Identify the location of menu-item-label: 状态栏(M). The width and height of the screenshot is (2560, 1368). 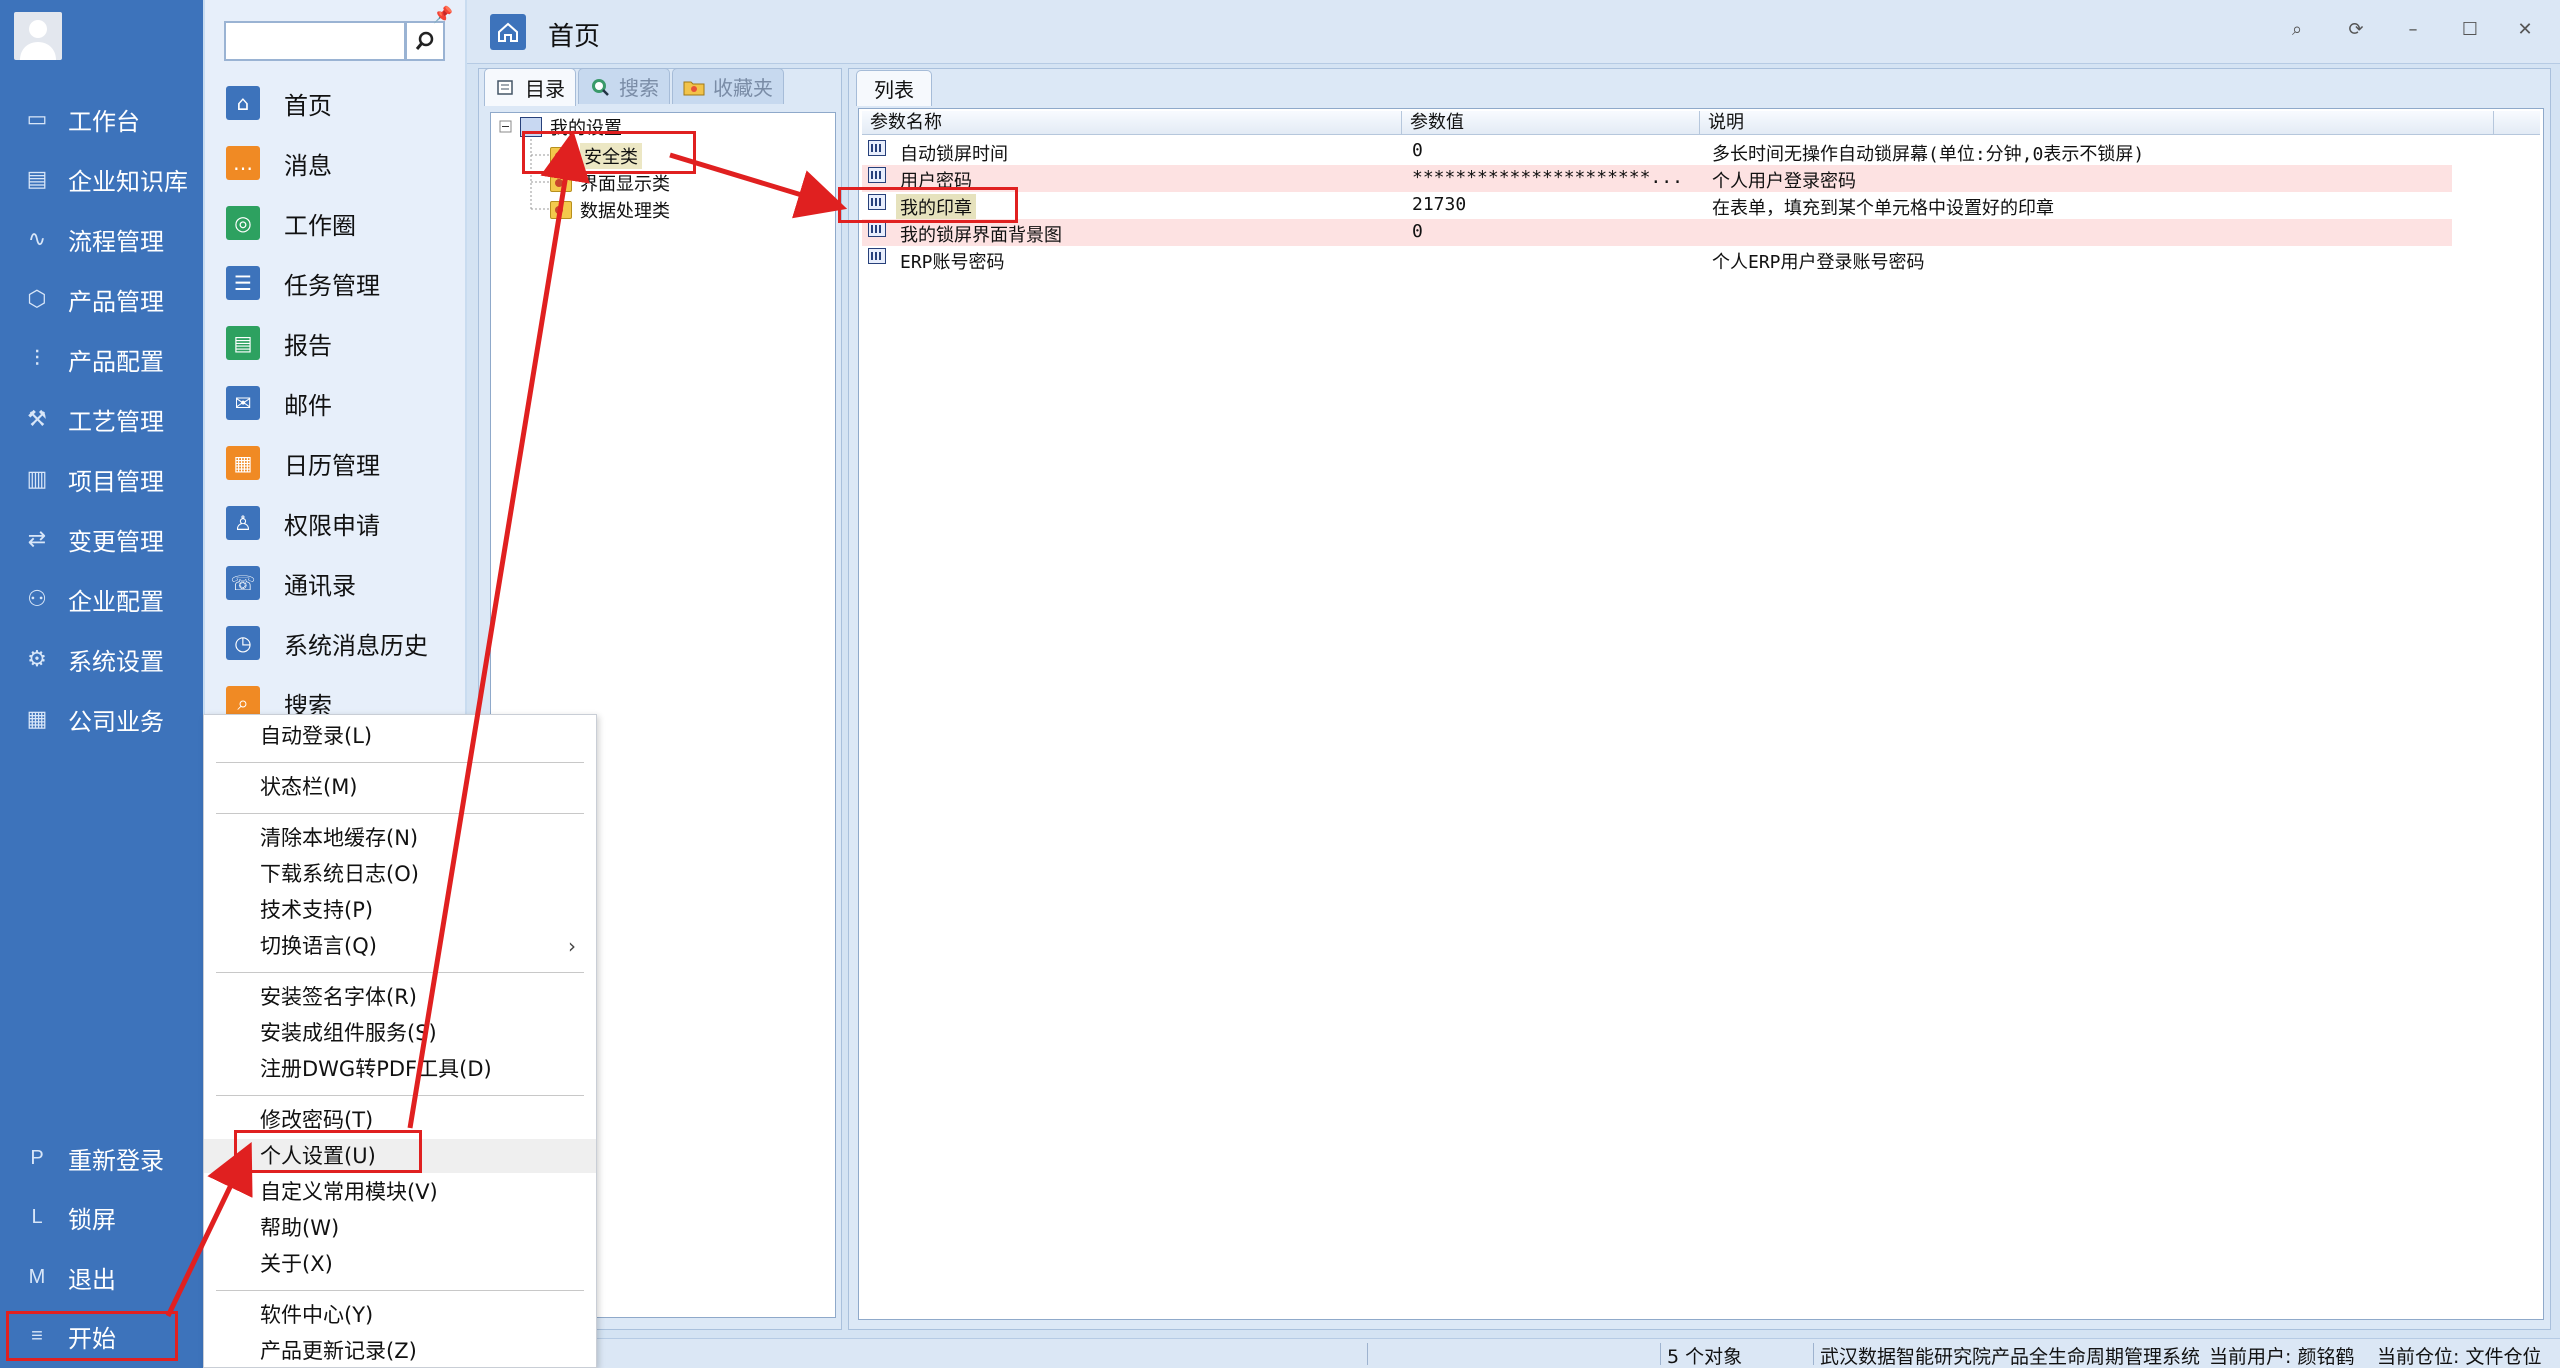
(309, 787).